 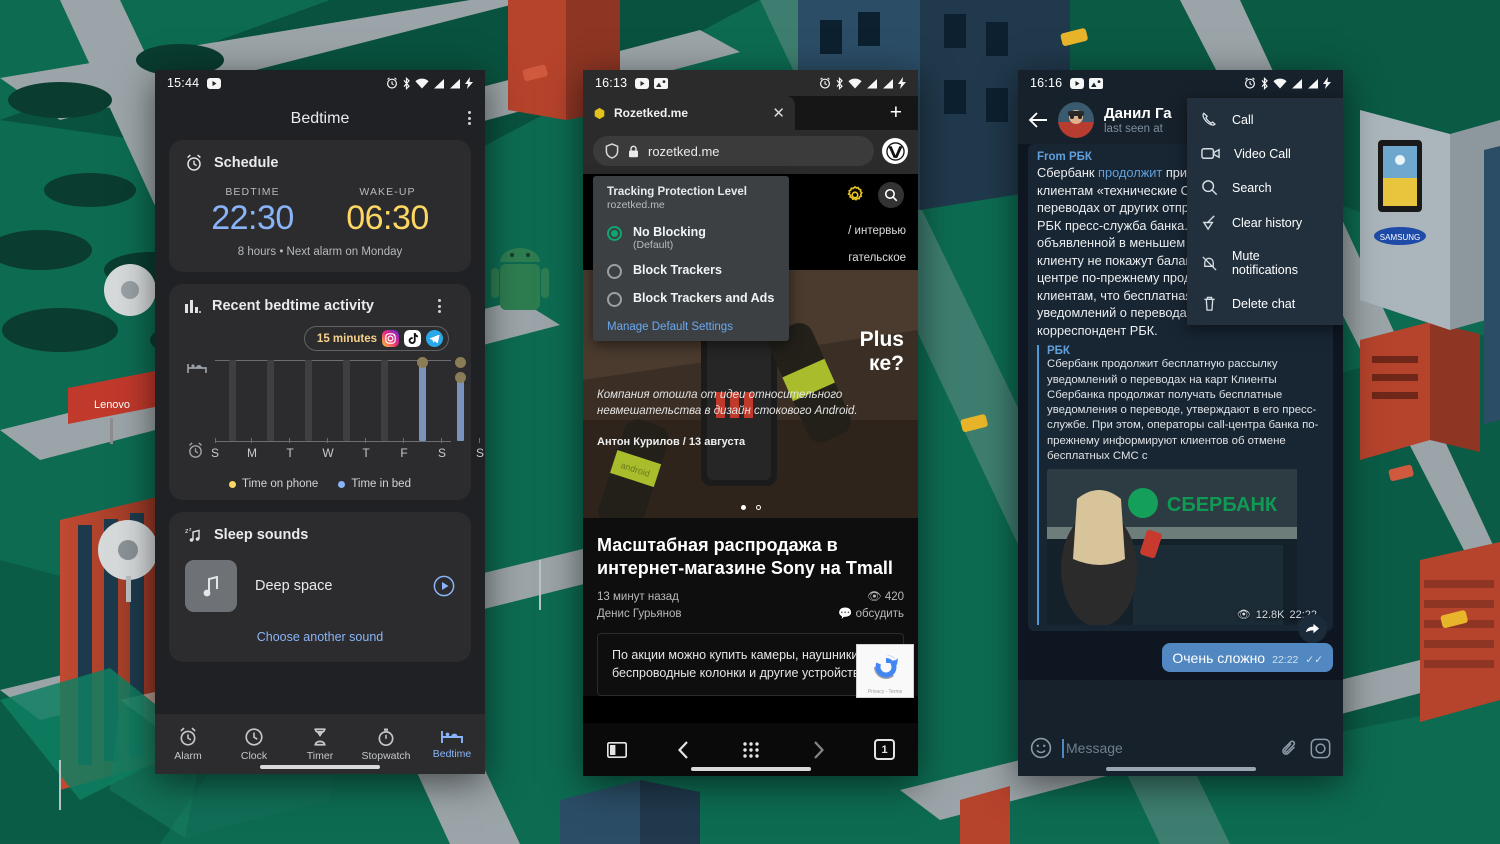 I want to click on option-block-trackers: Block Trackers, so click(x=691, y=271).